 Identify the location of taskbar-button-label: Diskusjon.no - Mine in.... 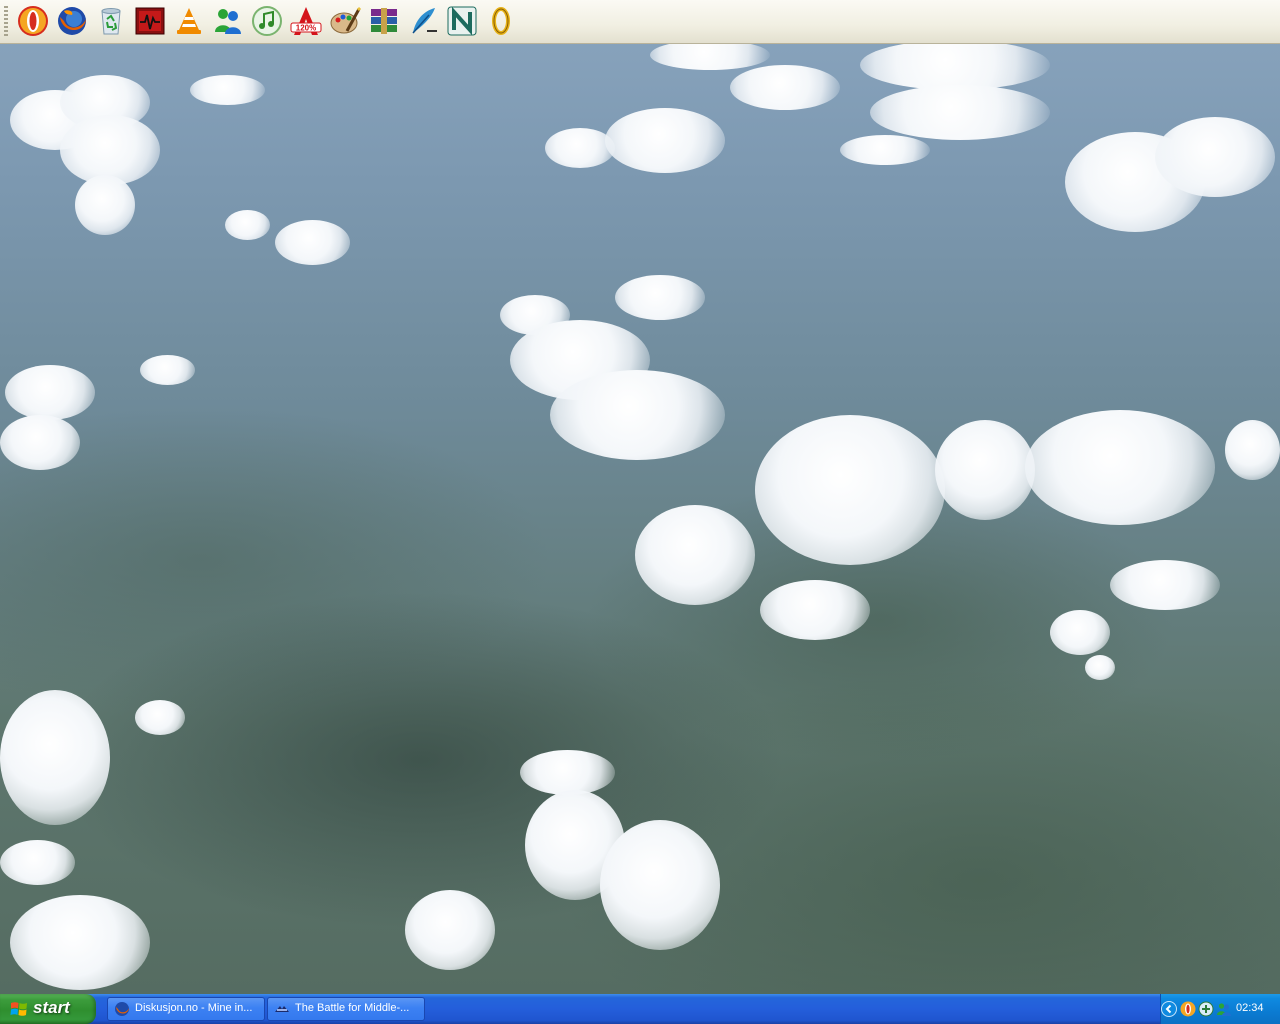
(194, 1008).